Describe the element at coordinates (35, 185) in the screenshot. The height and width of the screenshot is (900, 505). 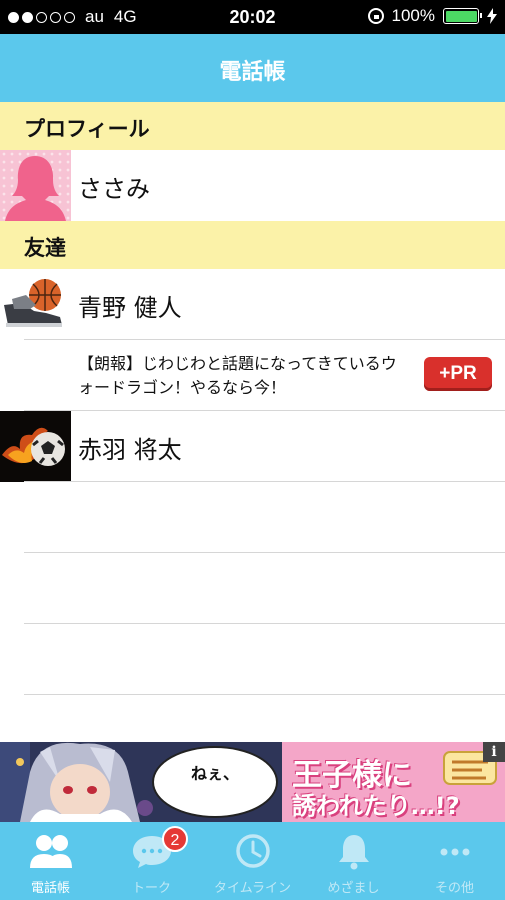
I see `profile-avatar` at that location.